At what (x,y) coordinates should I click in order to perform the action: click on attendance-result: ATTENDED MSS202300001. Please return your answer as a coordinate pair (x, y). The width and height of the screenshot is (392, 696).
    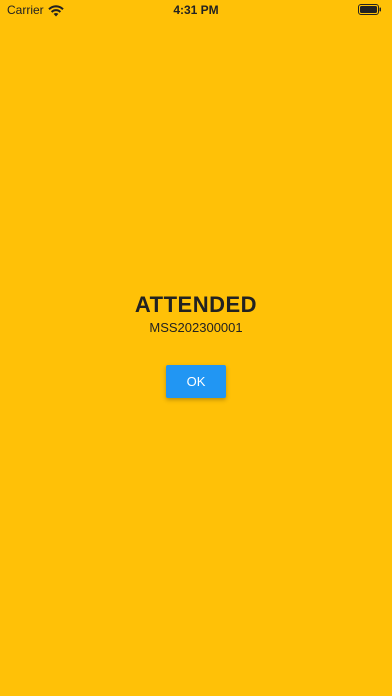
    Looking at the image, I should click on (196, 314).